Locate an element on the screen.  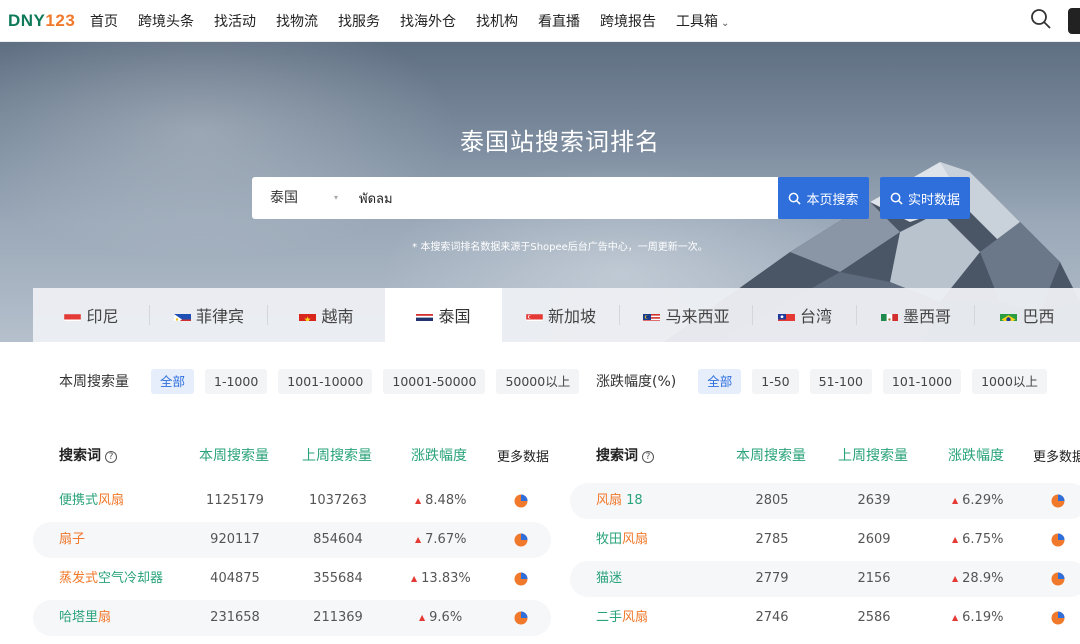
nav-item-toolbox: 工具箱 ⌄ is located at coordinates (702, 21).